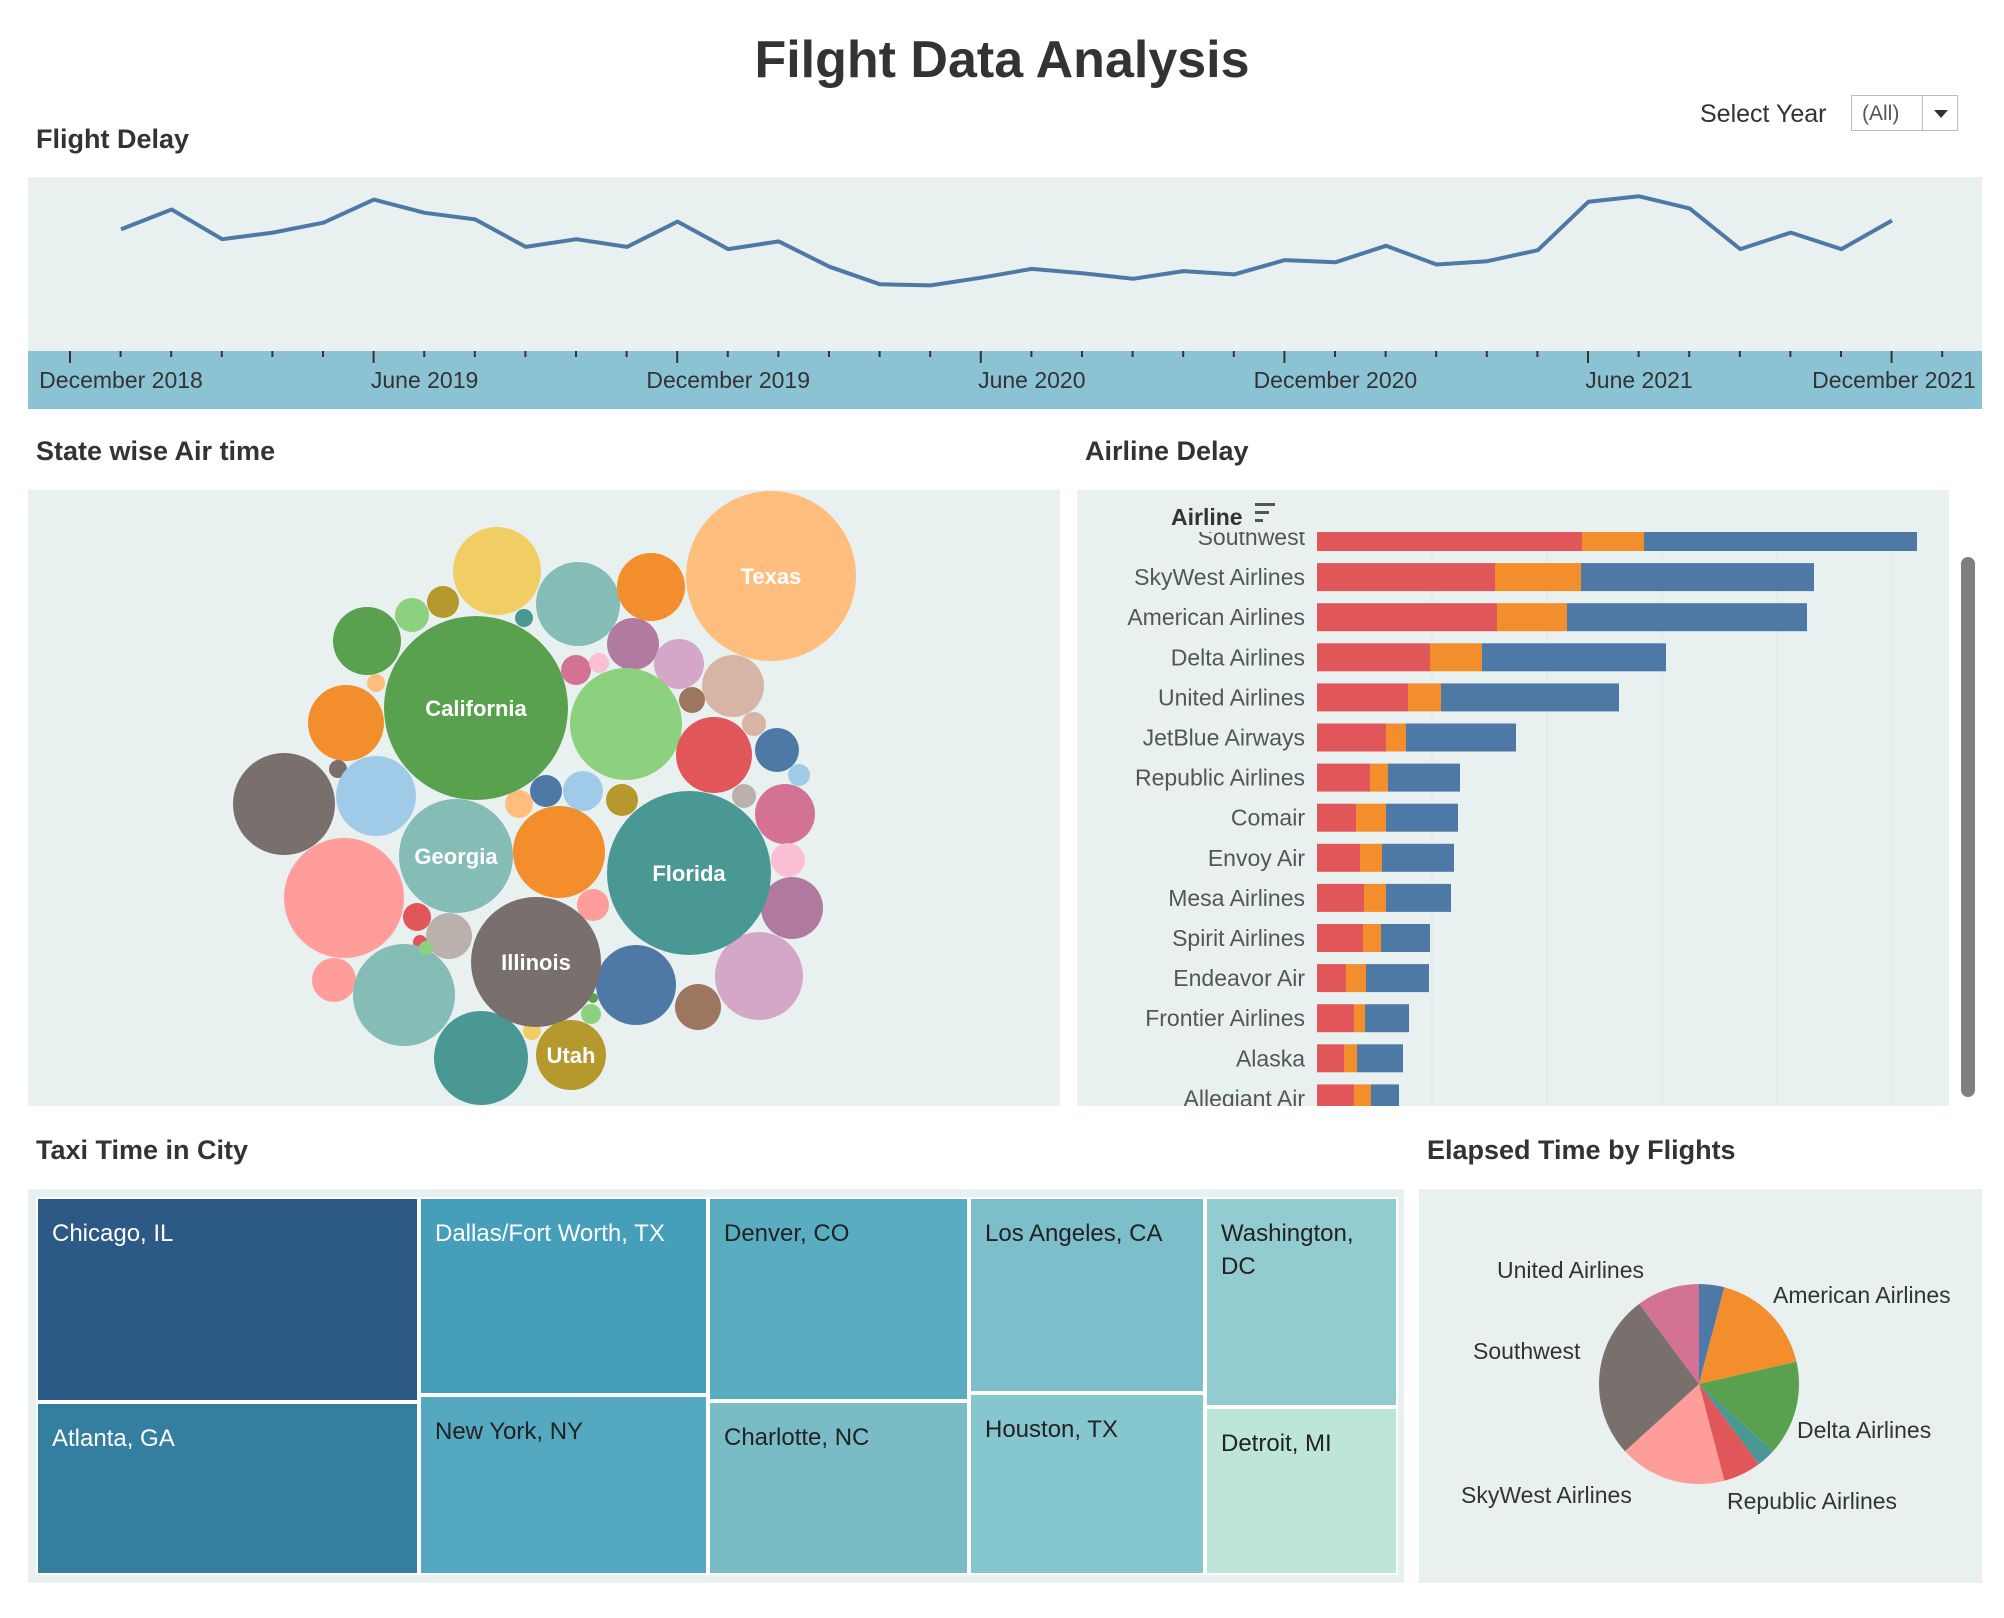 This screenshot has width=2004, height=1618. Describe the element at coordinates (838, 1488) in the screenshot. I see `treemap-cell-charlotte: Charlotte, NC` at that location.